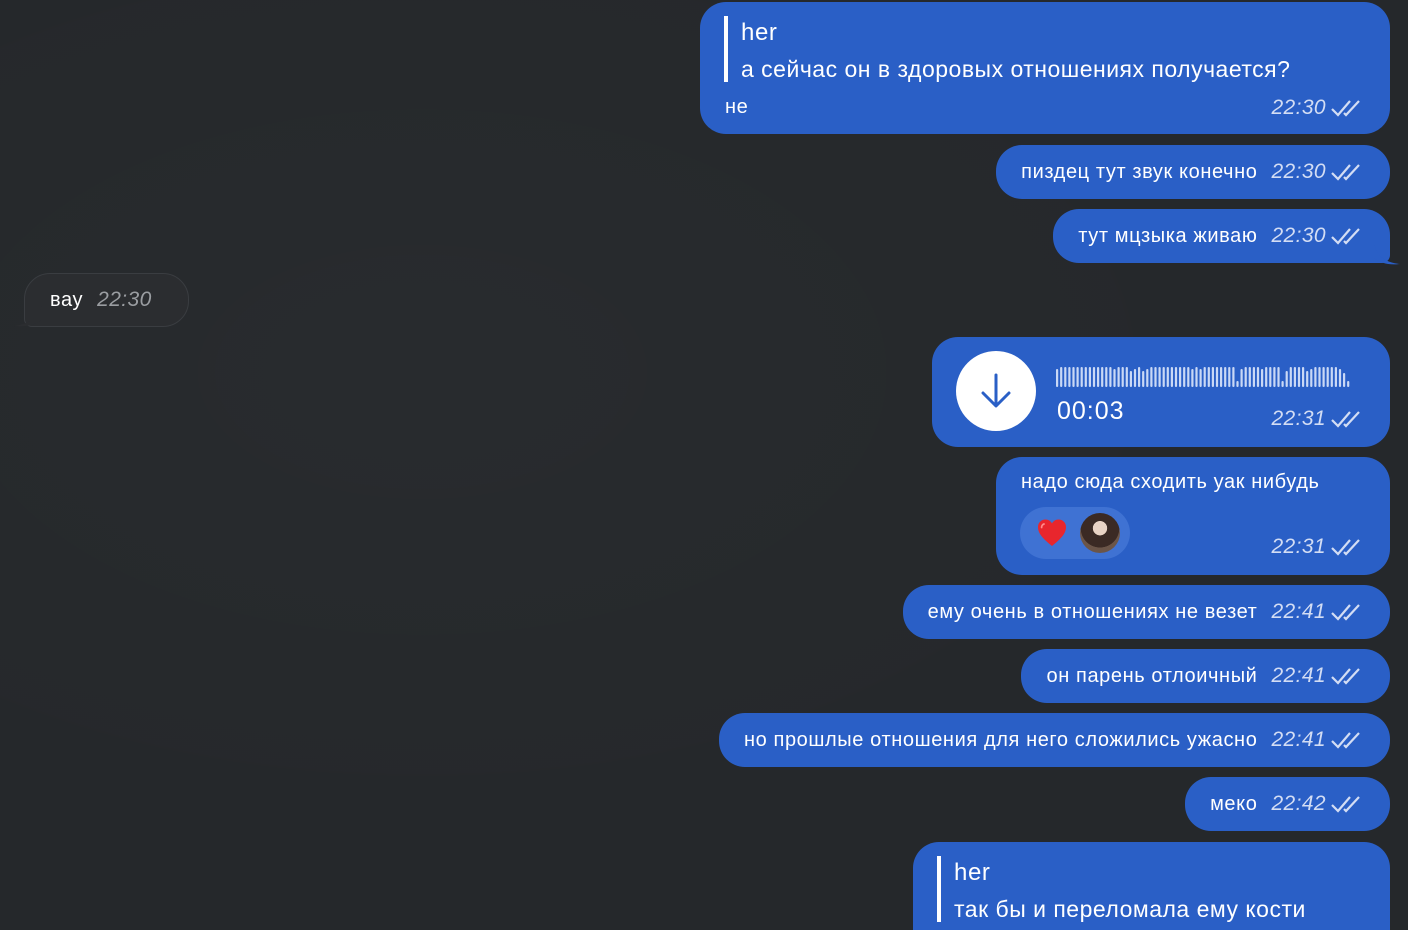 This screenshot has height=930, width=1408. I want to click on avatar, so click(1100, 533).